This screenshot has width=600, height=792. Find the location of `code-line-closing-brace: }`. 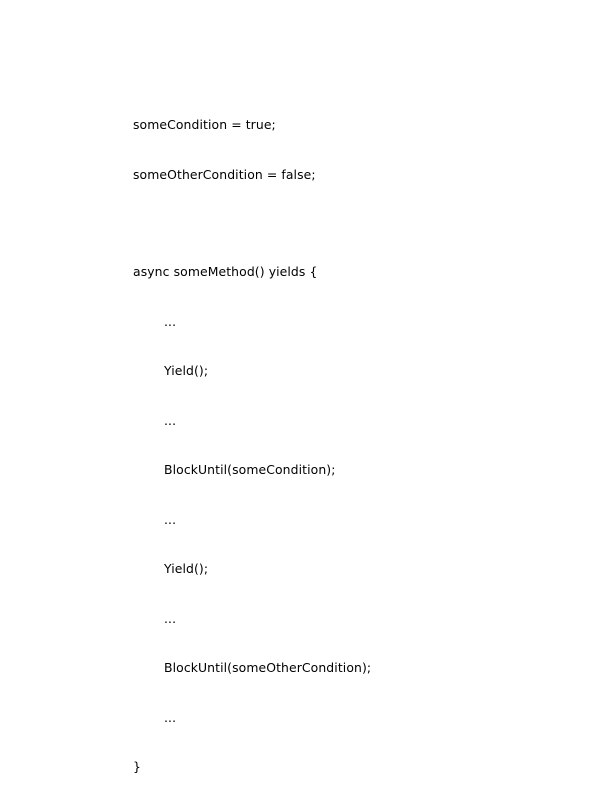

code-line-closing-brace: } is located at coordinates (137, 766).